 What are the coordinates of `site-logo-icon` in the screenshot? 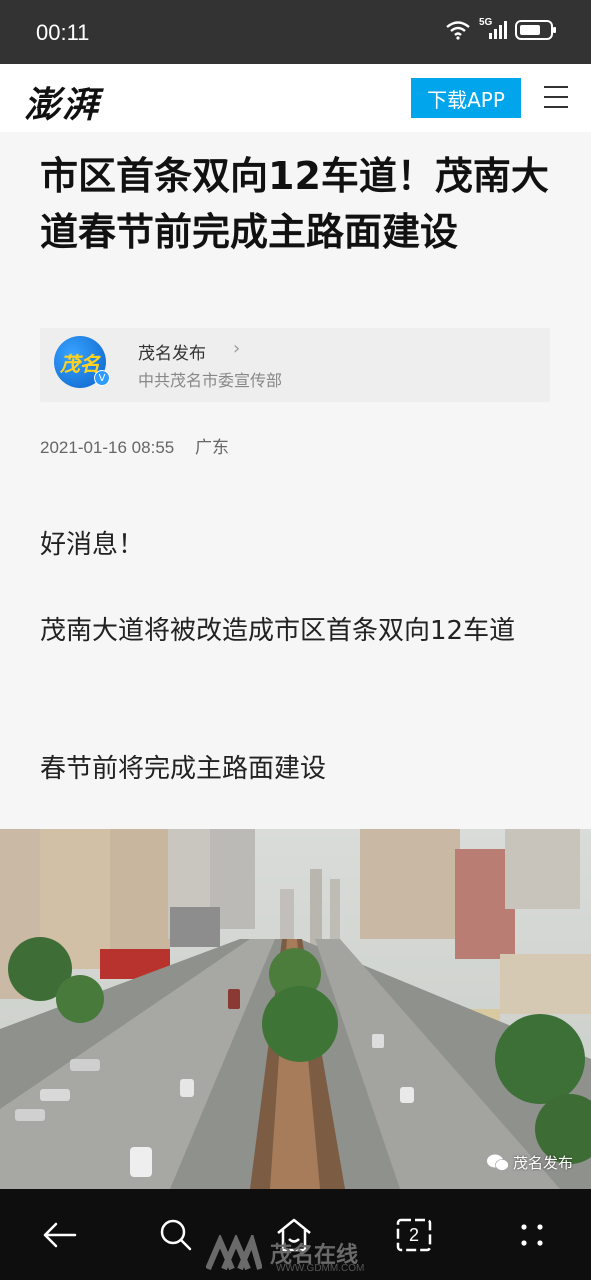 It's located at (234, 1253).